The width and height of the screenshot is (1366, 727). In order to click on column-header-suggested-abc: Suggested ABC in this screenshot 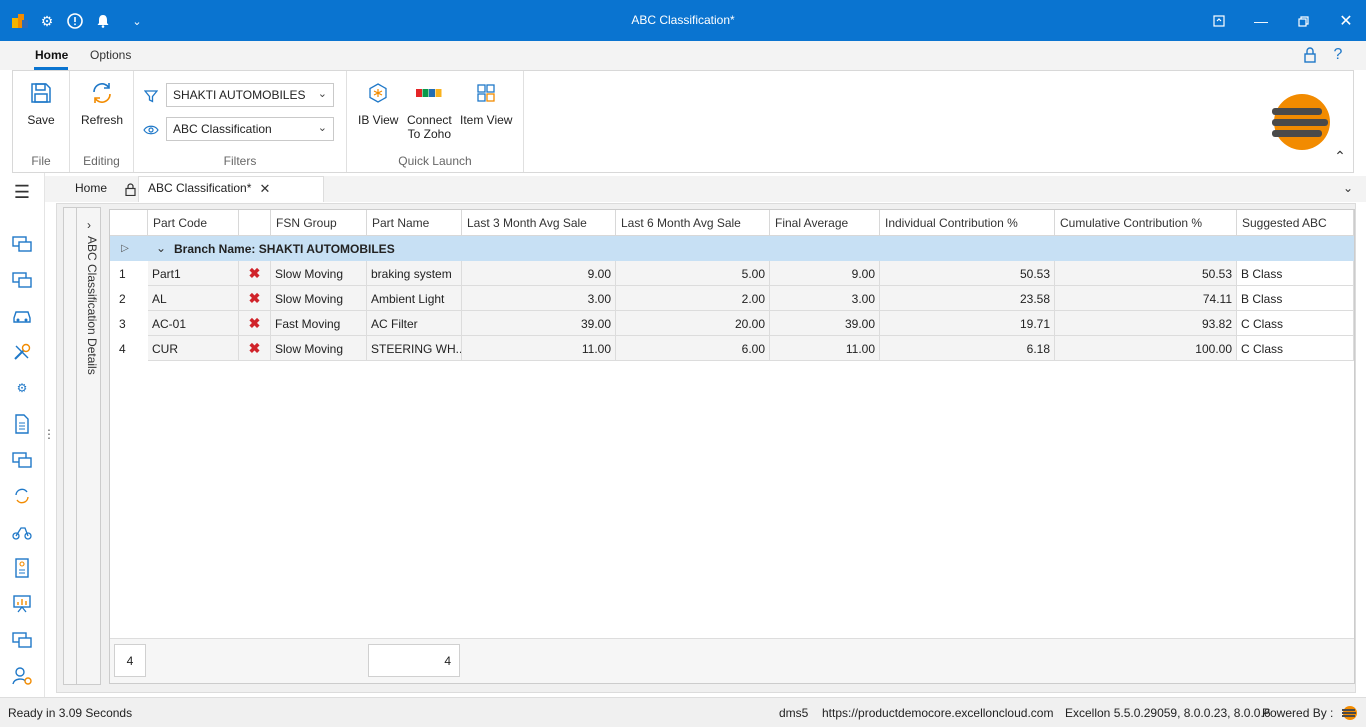, I will do `click(1295, 223)`.